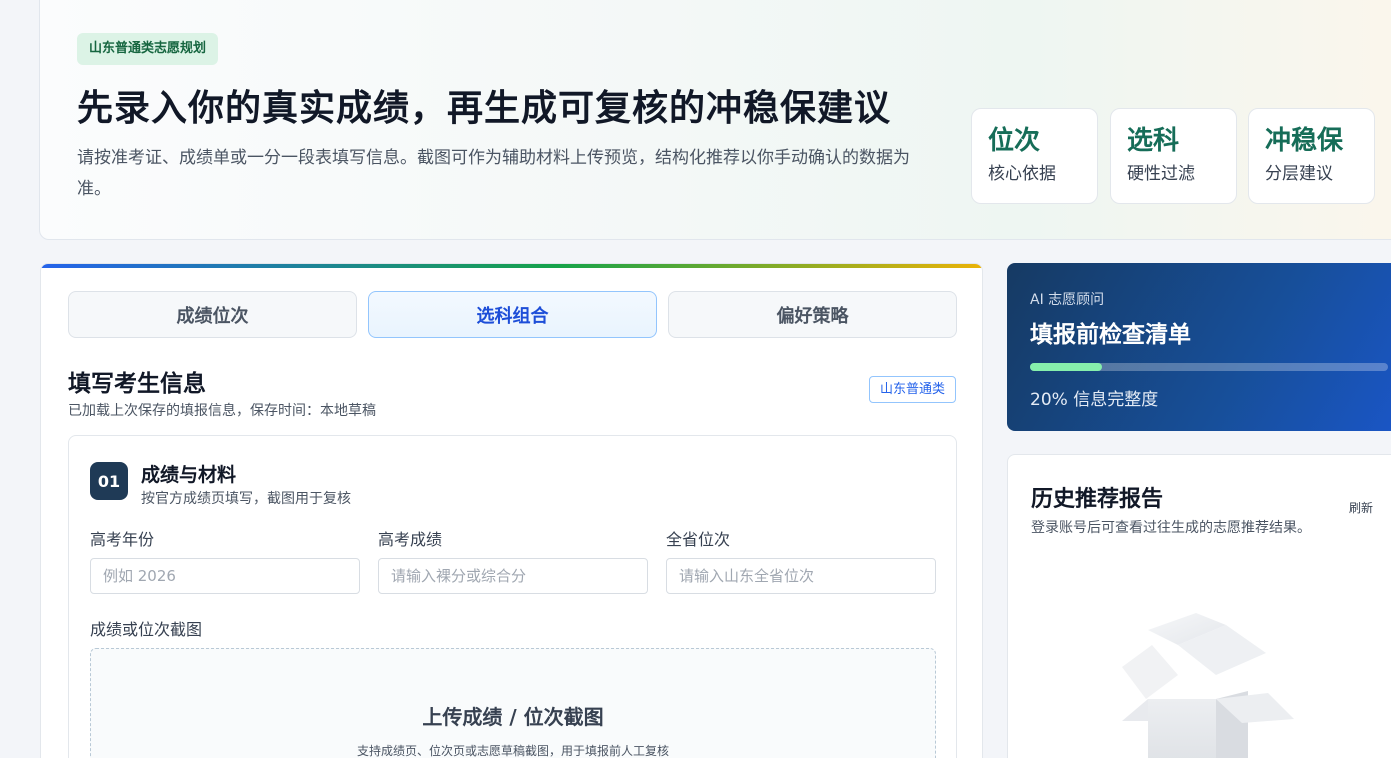 Image resolution: width=1391 pixels, height=758 pixels. What do you see at coordinates (513, 717) in the screenshot?
I see `upload-title: 上传成绩 / 位次截图` at bounding box center [513, 717].